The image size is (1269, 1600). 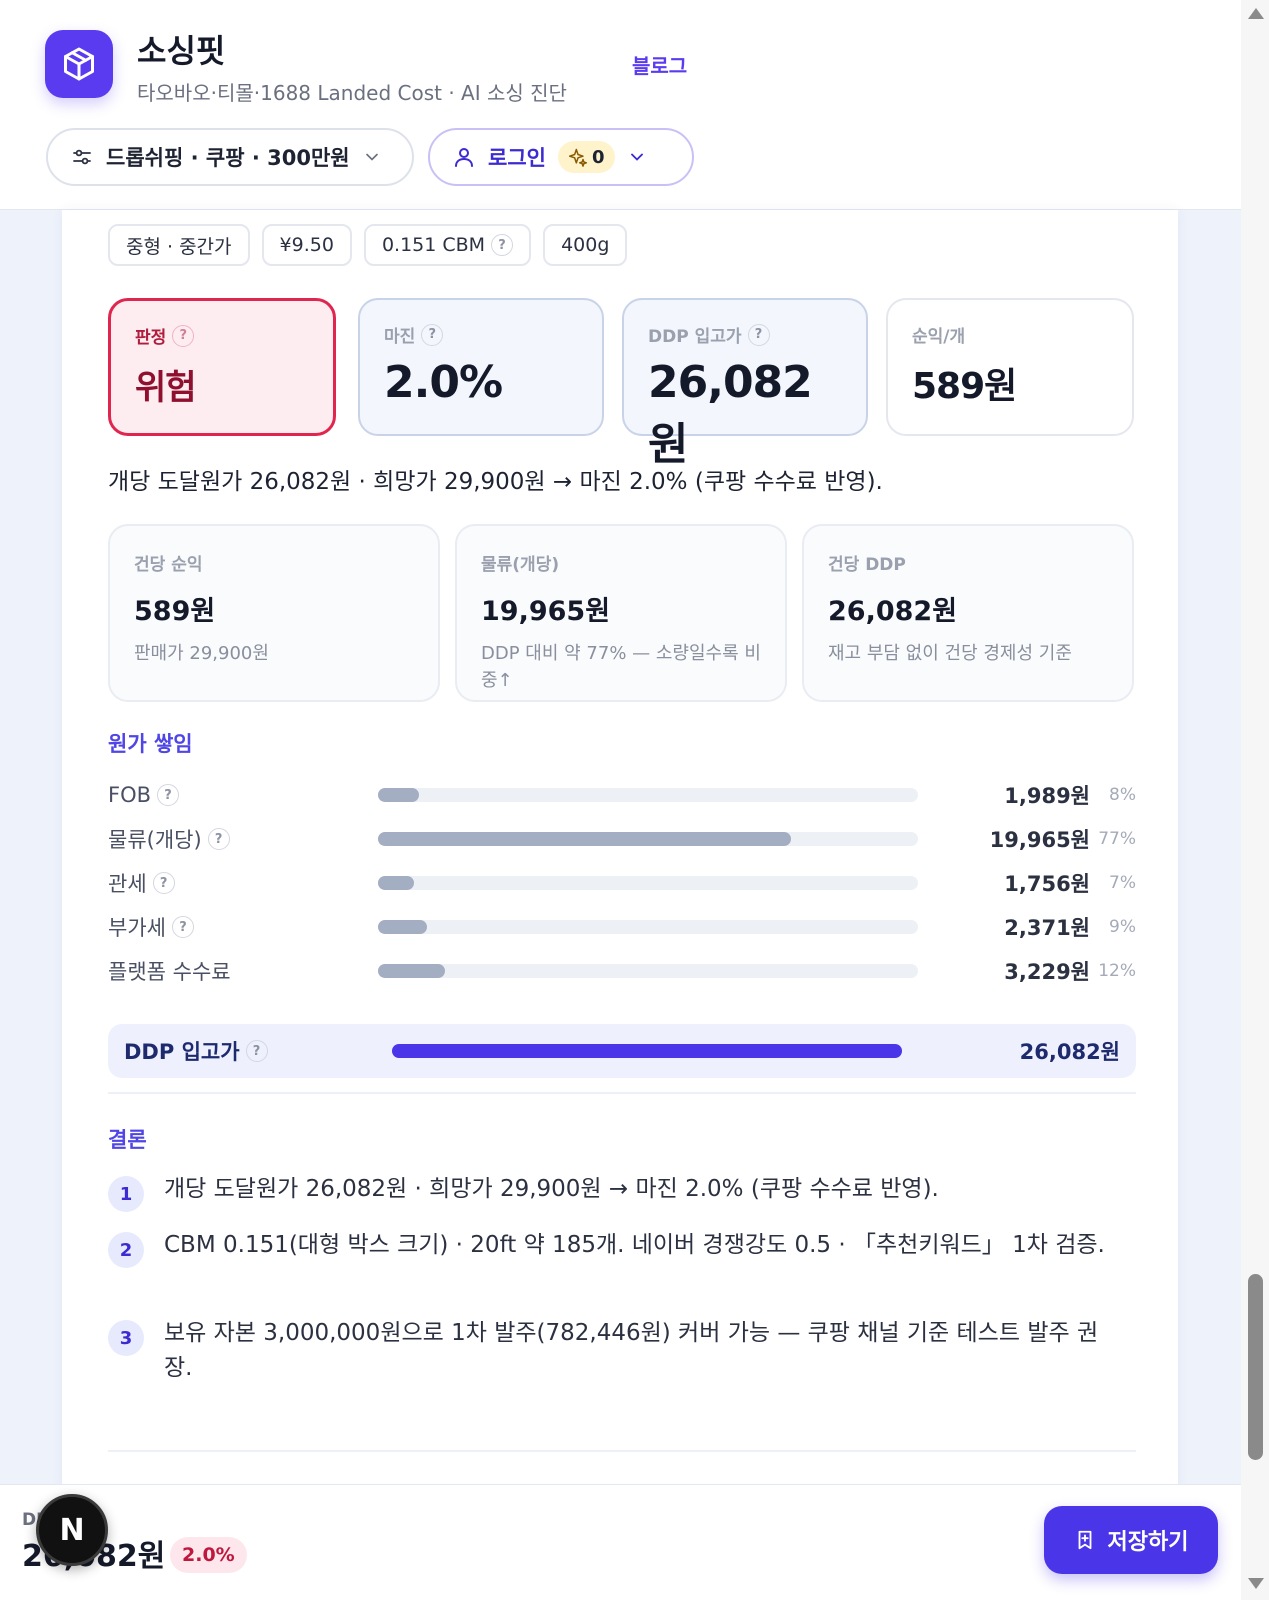 What do you see at coordinates (867, 565) in the screenshot?
I see `stat-label: 건당 DDP` at bounding box center [867, 565].